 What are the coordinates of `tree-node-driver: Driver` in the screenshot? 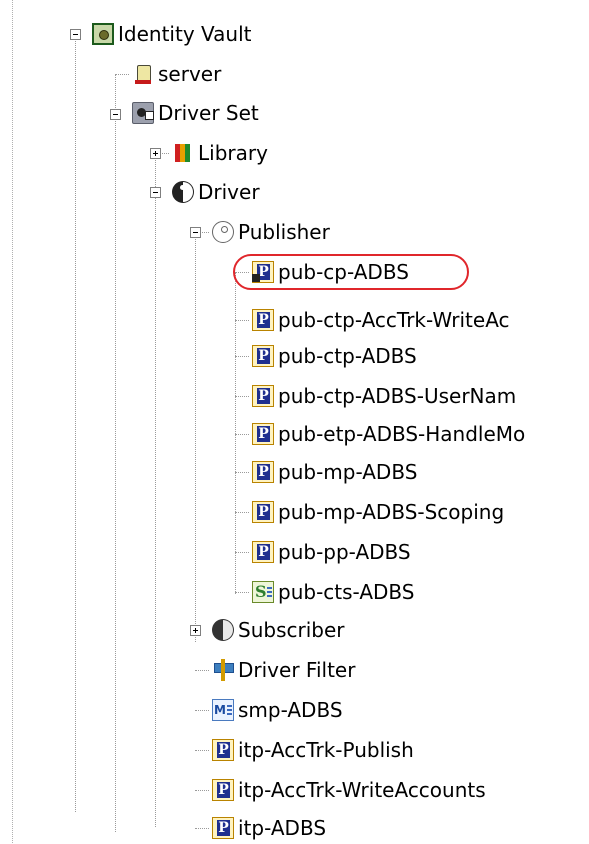 It's located at (216, 192).